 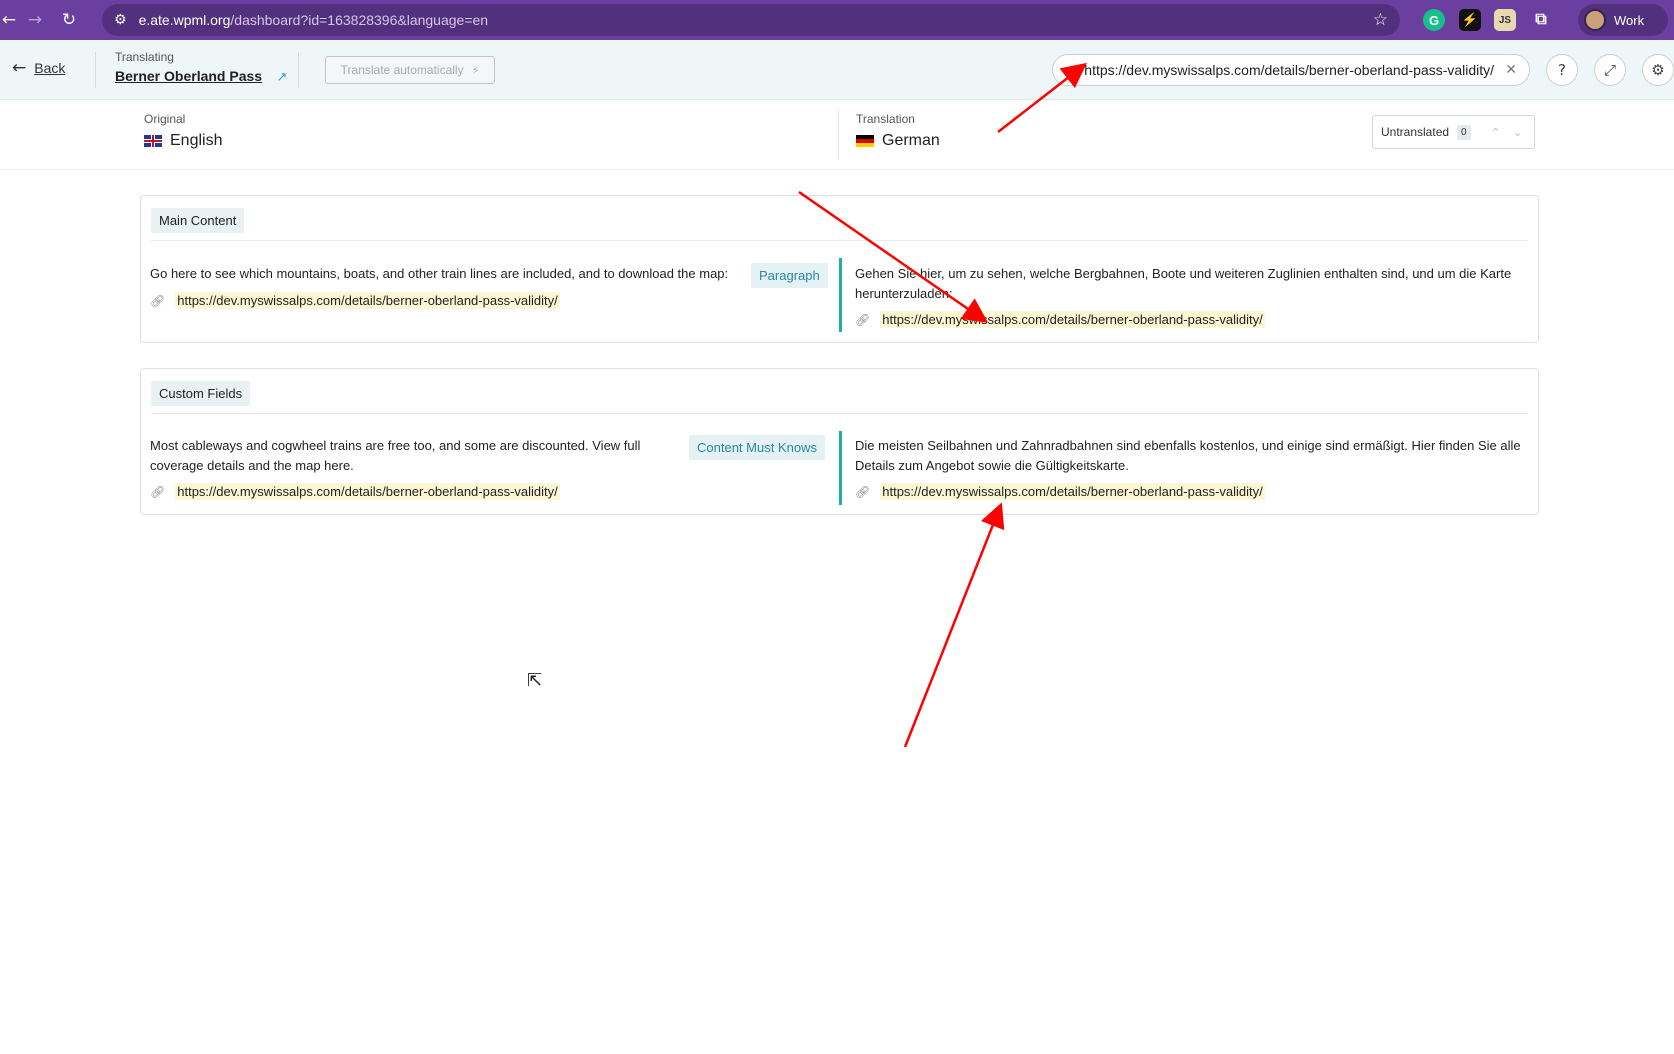 What do you see at coordinates (1470, 20) in the screenshot?
I see `extension-icon: ⚡` at bounding box center [1470, 20].